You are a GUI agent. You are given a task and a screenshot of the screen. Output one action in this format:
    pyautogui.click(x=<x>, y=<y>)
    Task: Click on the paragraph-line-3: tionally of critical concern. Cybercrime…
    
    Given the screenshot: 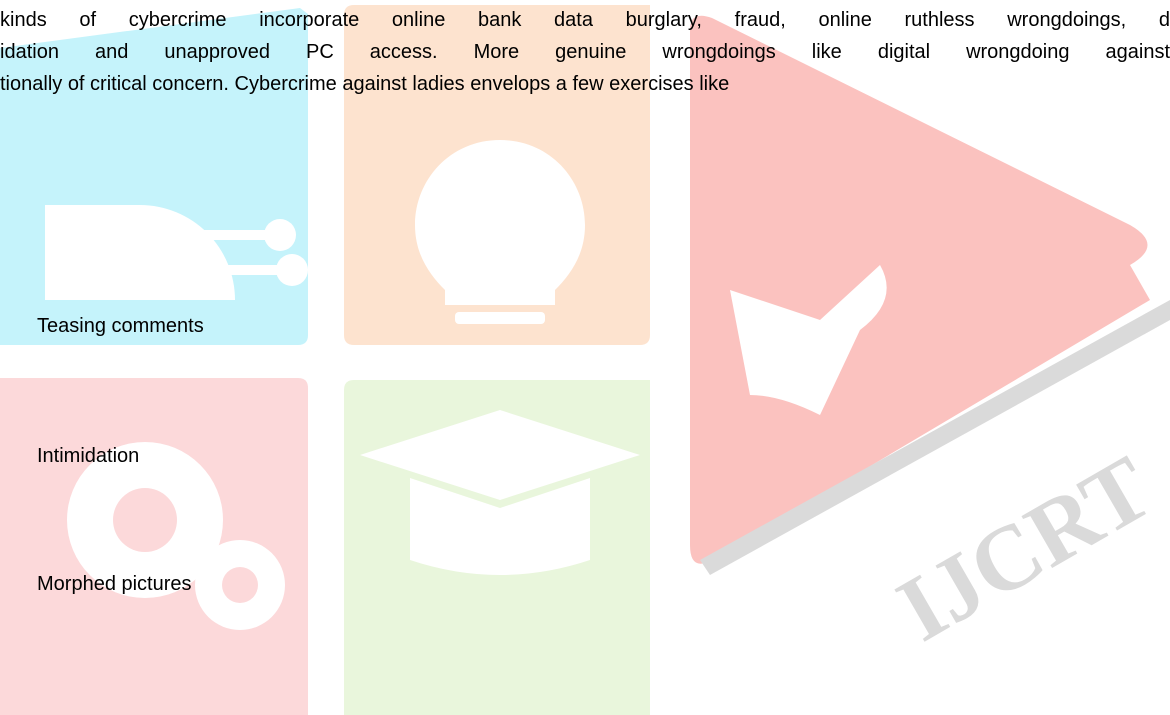 What is the action you would take?
    pyautogui.click(x=365, y=84)
    